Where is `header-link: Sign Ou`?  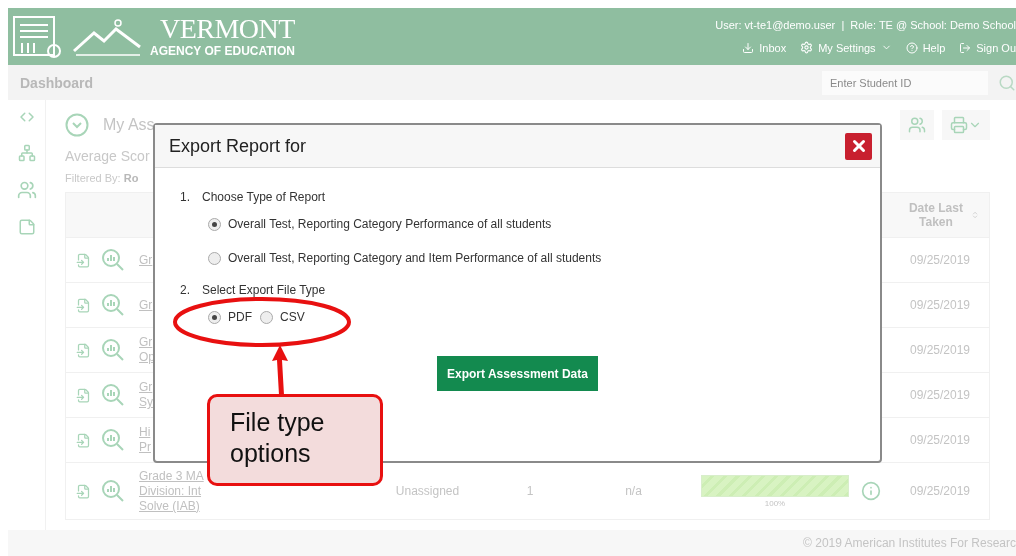
header-link: Sign Ou is located at coordinates (987, 47).